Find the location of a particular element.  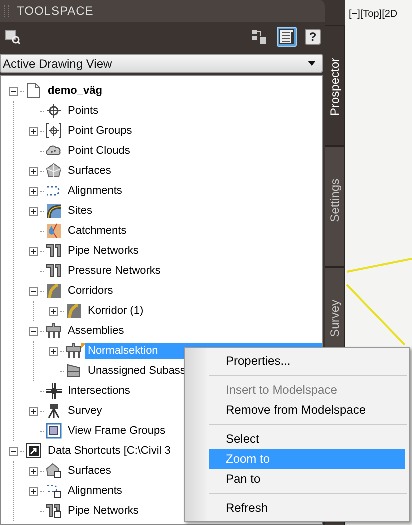

dropdown-value: Active Drawing View is located at coordinates (57, 63).